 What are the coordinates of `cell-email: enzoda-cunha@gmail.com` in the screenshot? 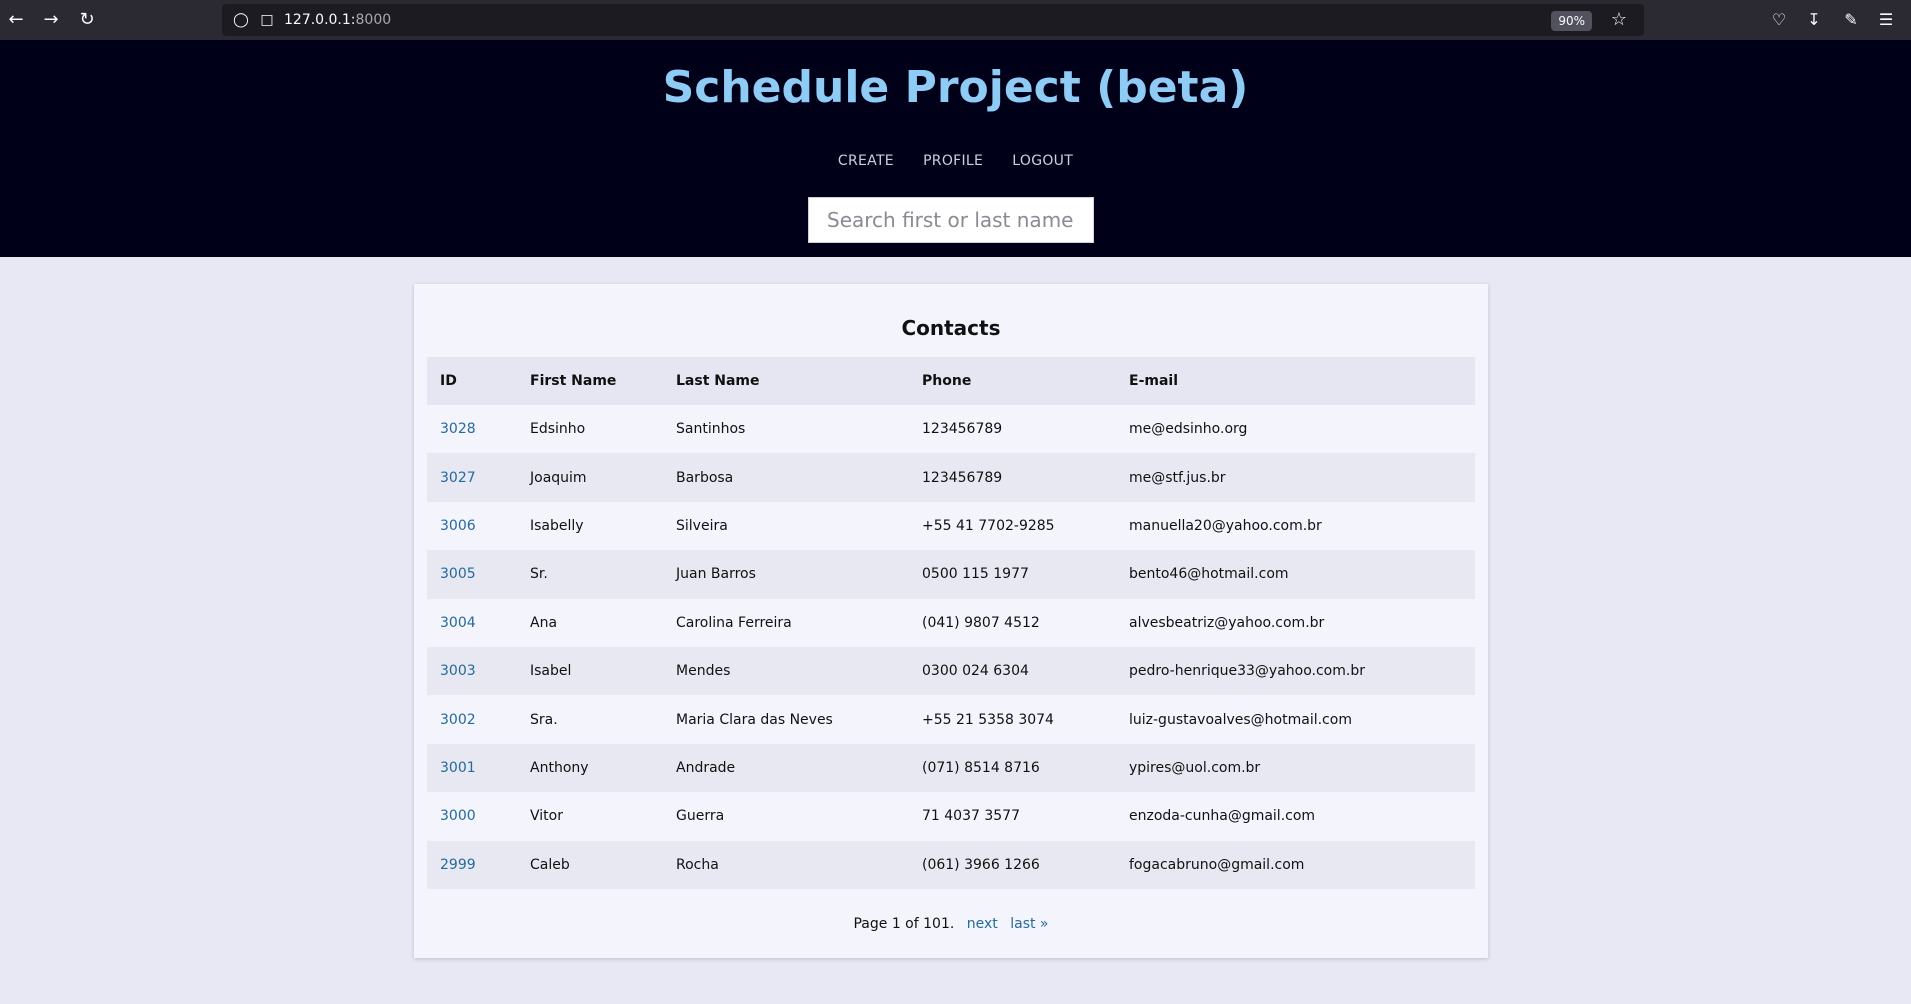 It's located at (1295, 816).